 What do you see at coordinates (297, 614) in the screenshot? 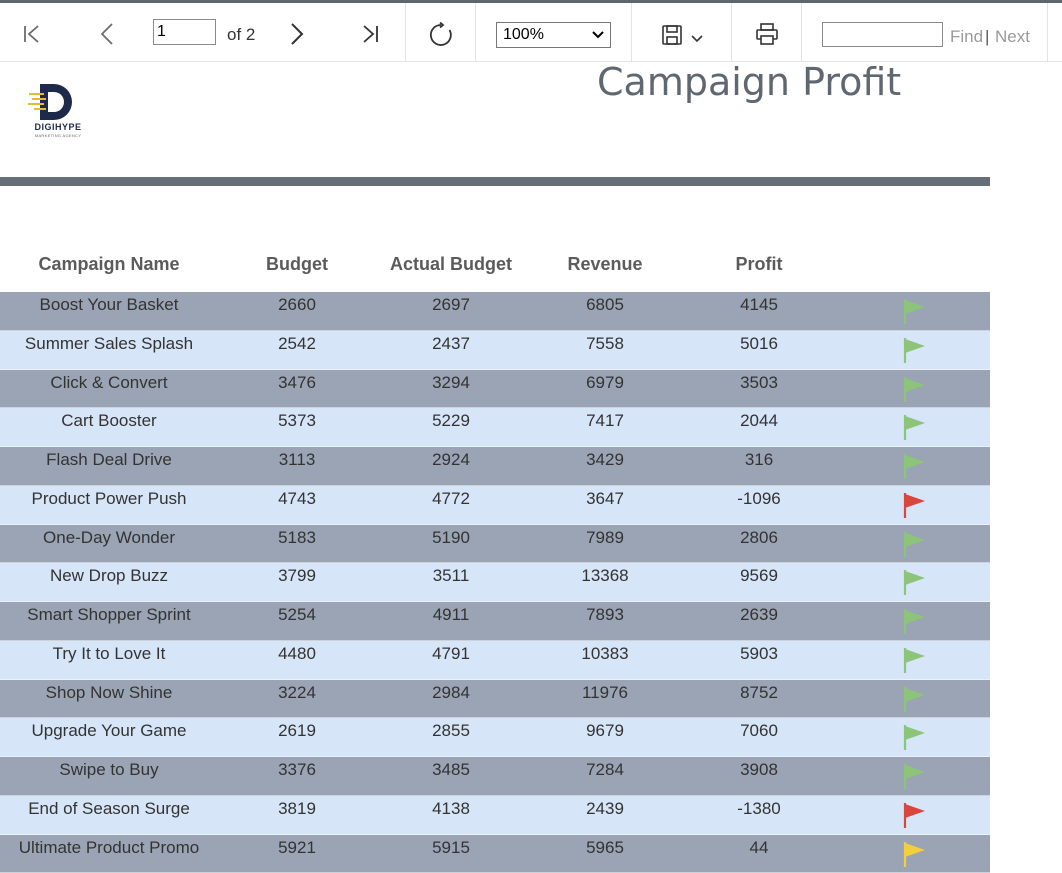
I see `budget-cell: 5254` at bounding box center [297, 614].